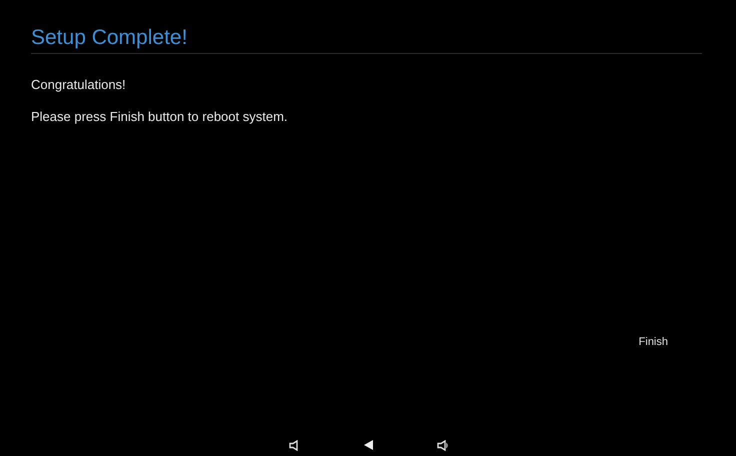  I want to click on back-icon, so click(368, 445).